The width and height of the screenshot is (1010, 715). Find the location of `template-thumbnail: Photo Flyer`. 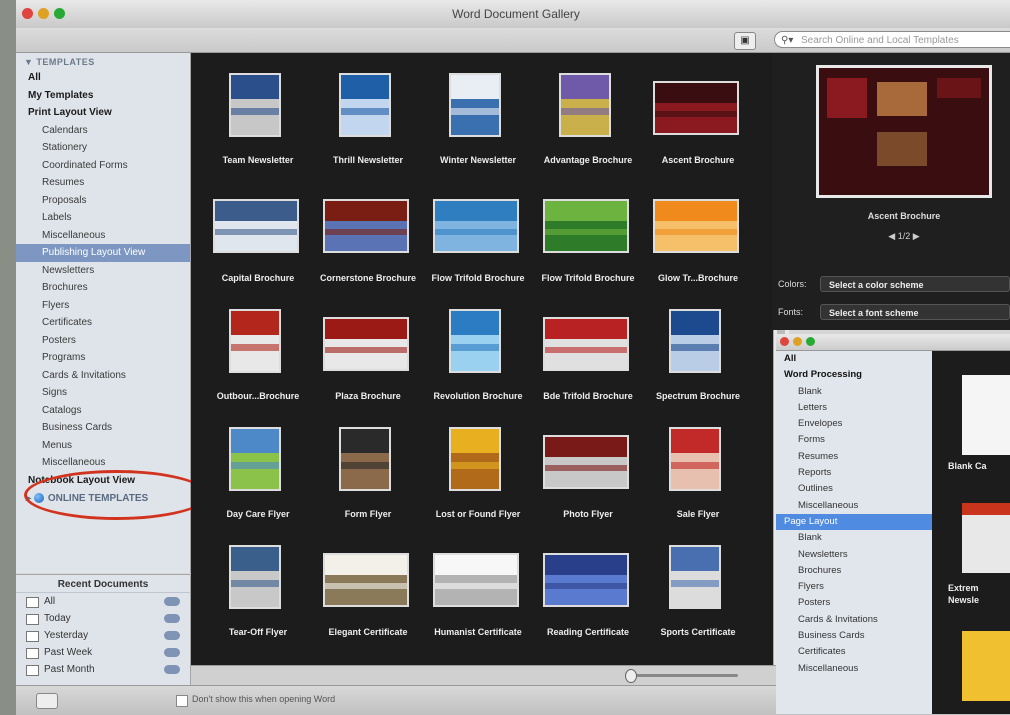

template-thumbnail: Photo Flyer is located at coordinates (588, 479).